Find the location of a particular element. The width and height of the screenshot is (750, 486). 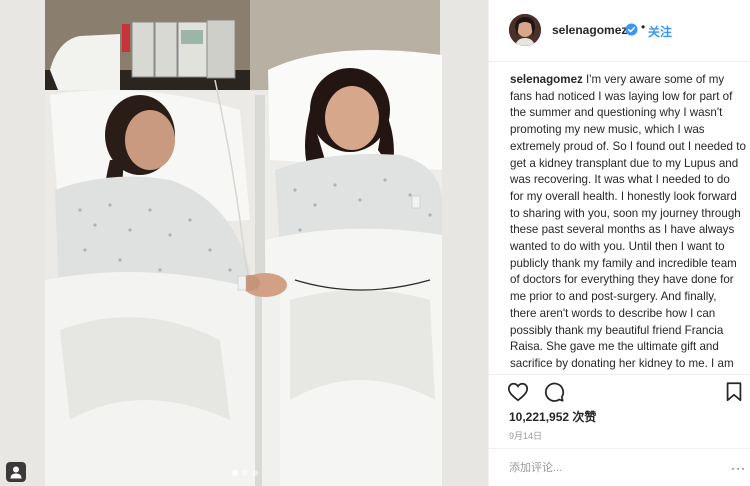

comment-icon is located at coordinates (554, 392).